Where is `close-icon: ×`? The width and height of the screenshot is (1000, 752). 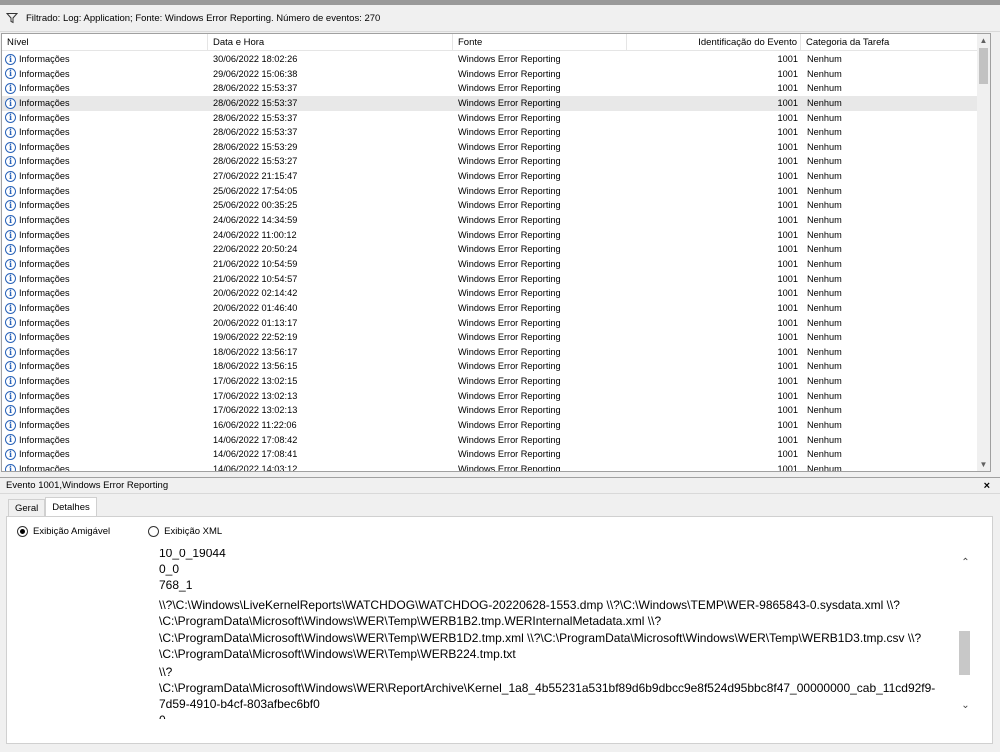
close-icon: × is located at coordinates (987, 486).